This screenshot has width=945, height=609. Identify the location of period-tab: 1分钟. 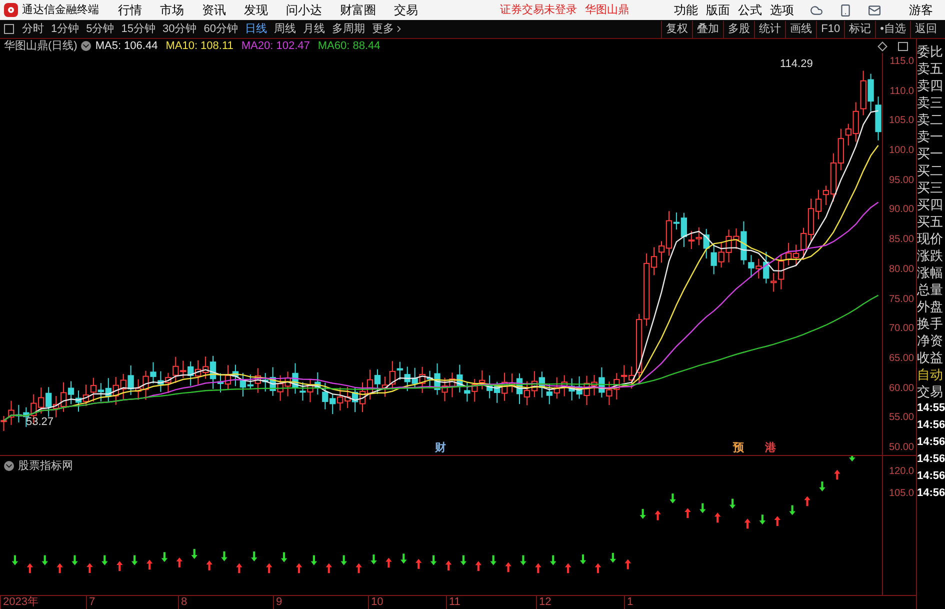
(65, 29).